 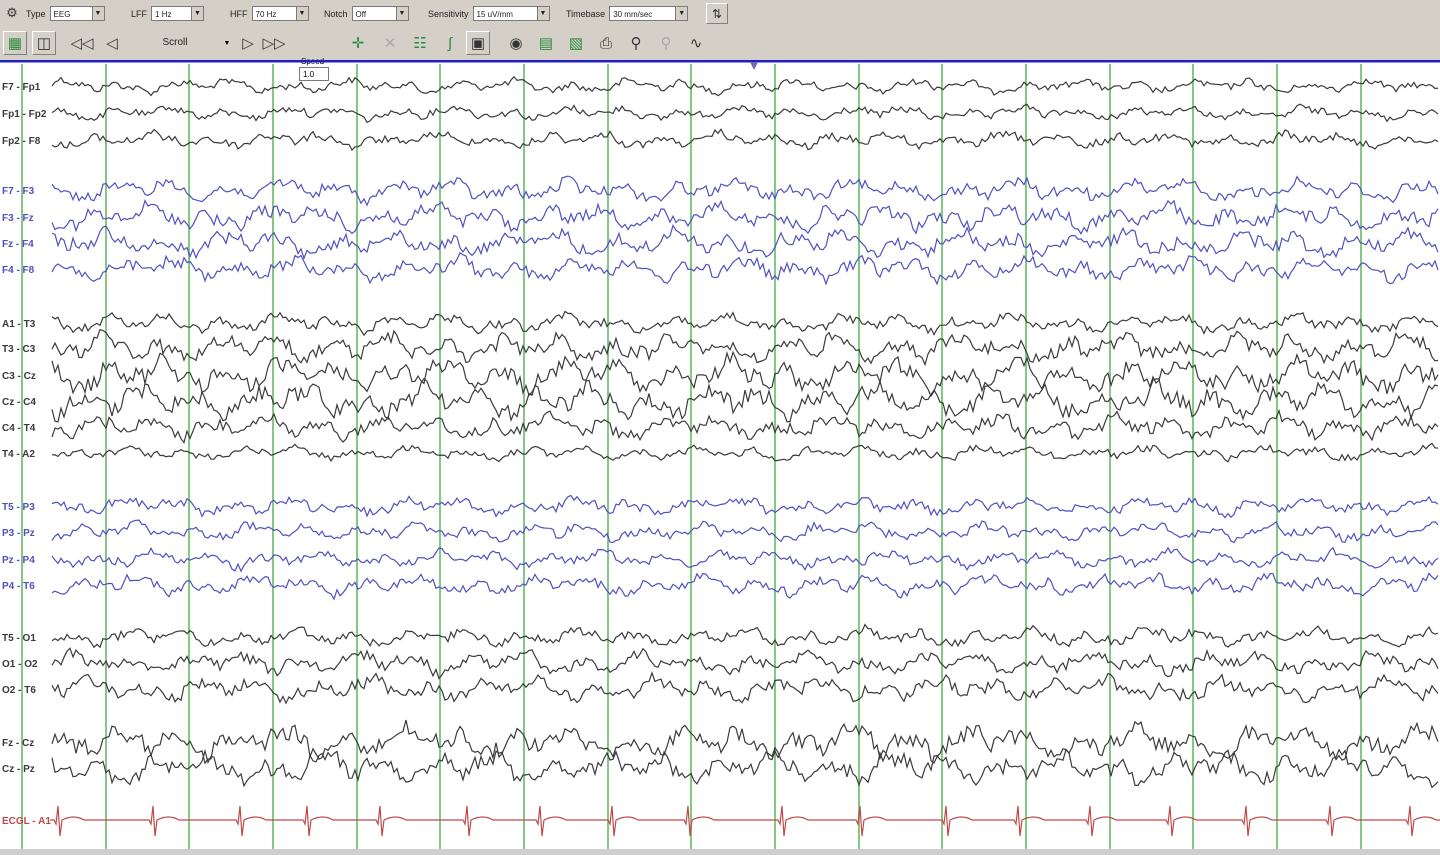 I want to click on timebase-select: 30 mm/sec, so click(x=642, y=13).